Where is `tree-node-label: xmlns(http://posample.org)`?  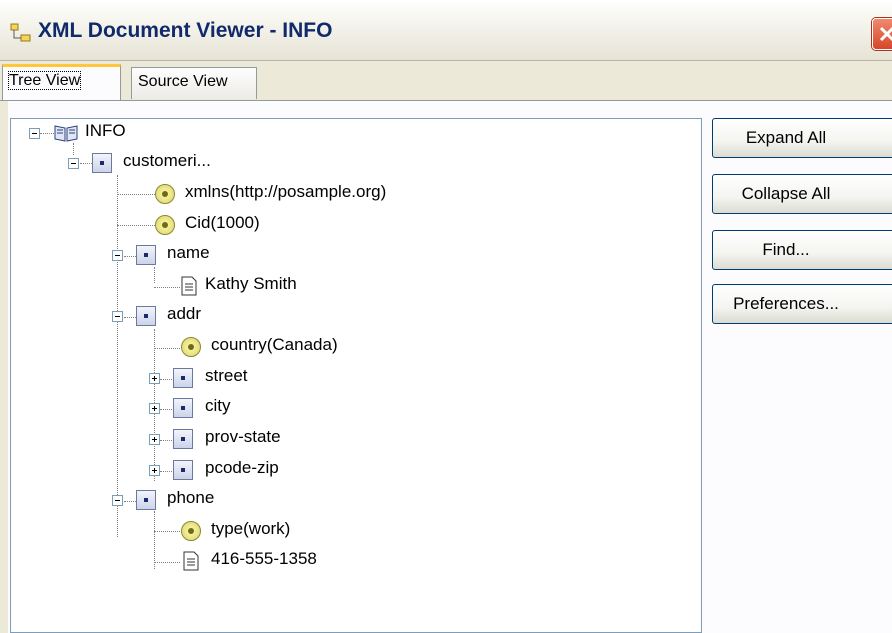 tree-node-label: xmlns(http://posample.org) is located at coordinates (286, 191).